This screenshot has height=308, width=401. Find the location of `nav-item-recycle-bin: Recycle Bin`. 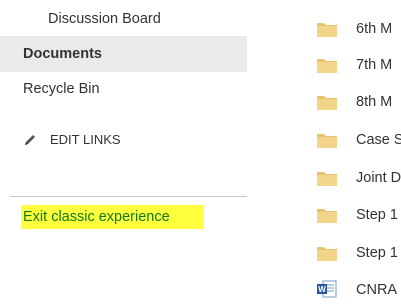

nav-item-recycle-bin: Recycle Bin is located at coordinates (123, 89).